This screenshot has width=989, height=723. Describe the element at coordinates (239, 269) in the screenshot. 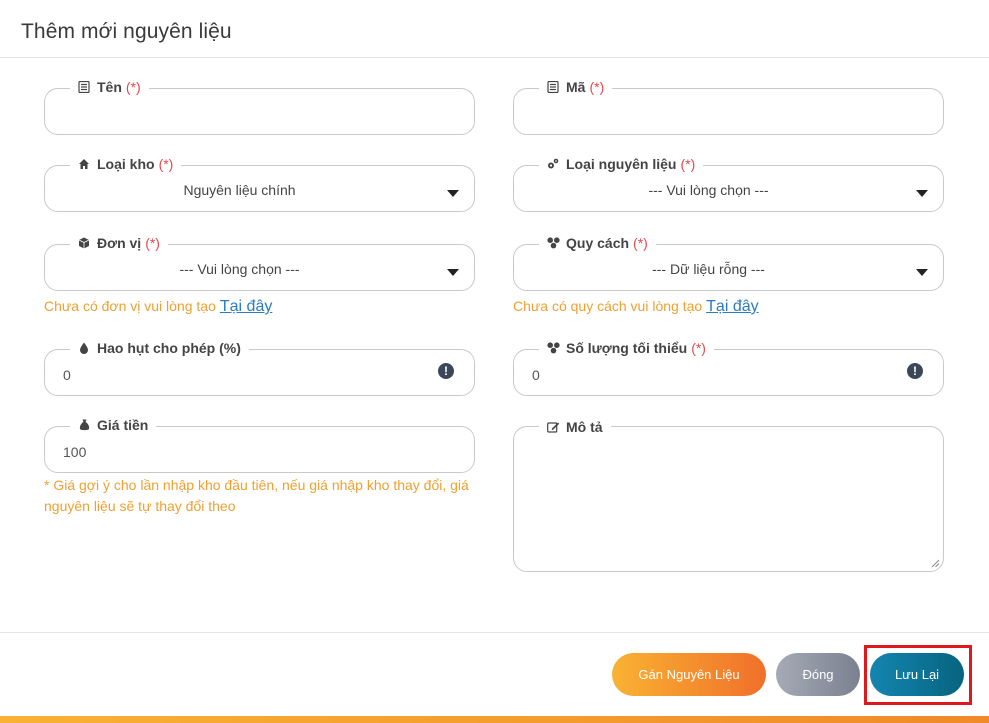

I see `unit-value: --- Vui lòng chọn ---` at that location.